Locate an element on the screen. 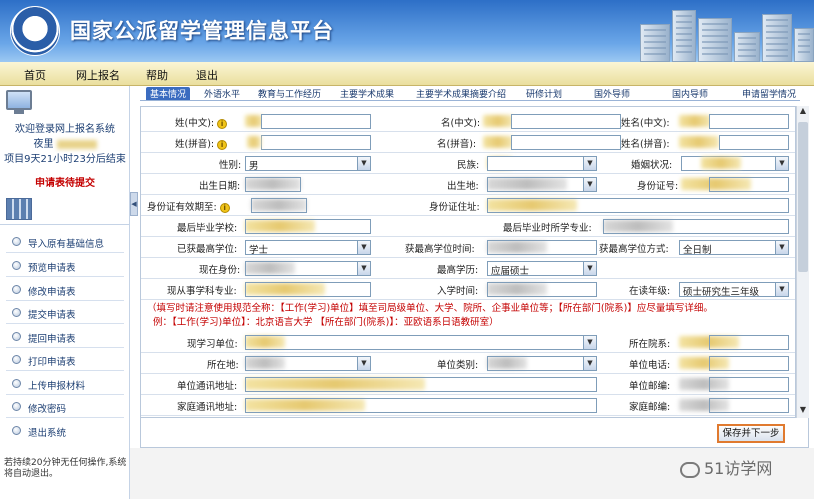 The width and height of the screenshot is (814, 499). last-major-input is located at coordinates (696, 226).